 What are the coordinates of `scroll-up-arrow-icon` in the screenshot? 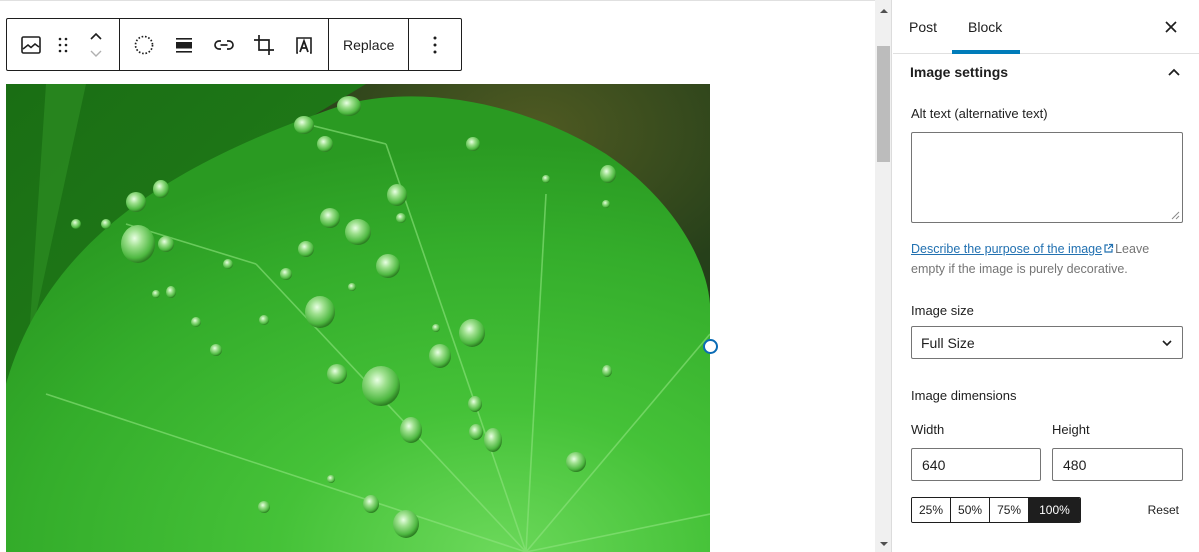 It's located at (883, 10).